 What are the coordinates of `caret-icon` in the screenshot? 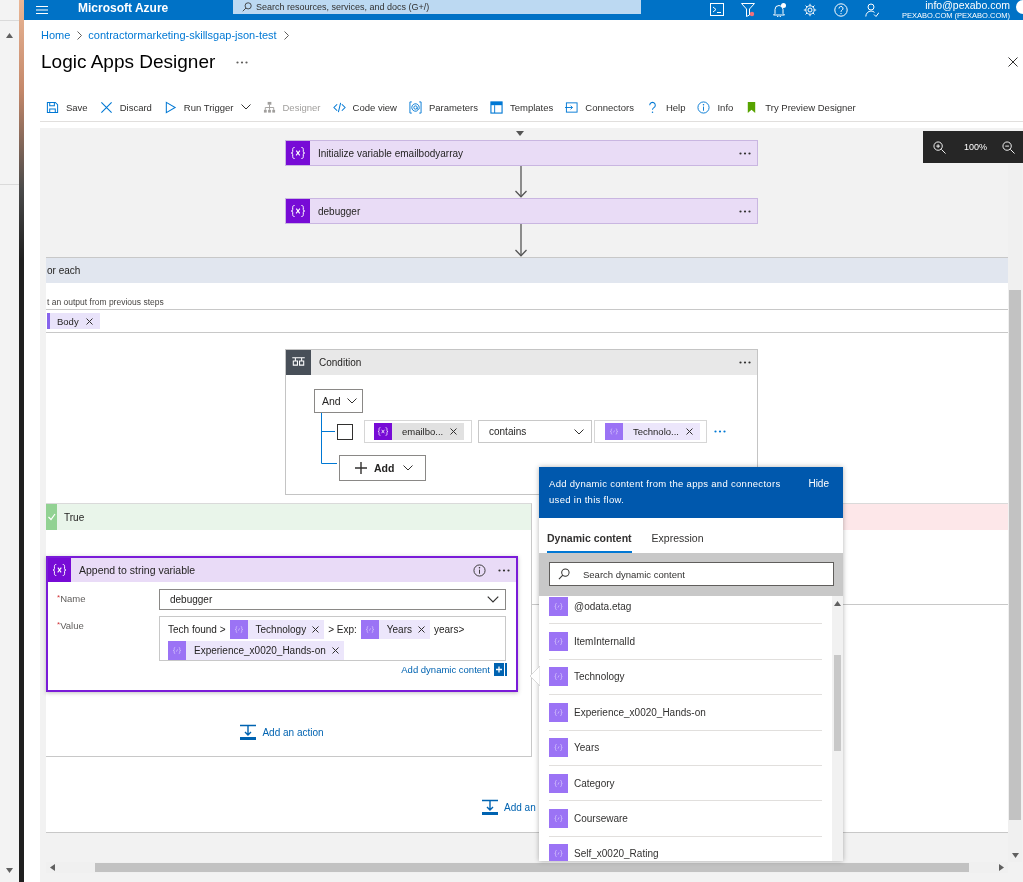 It's located at (245, 107).